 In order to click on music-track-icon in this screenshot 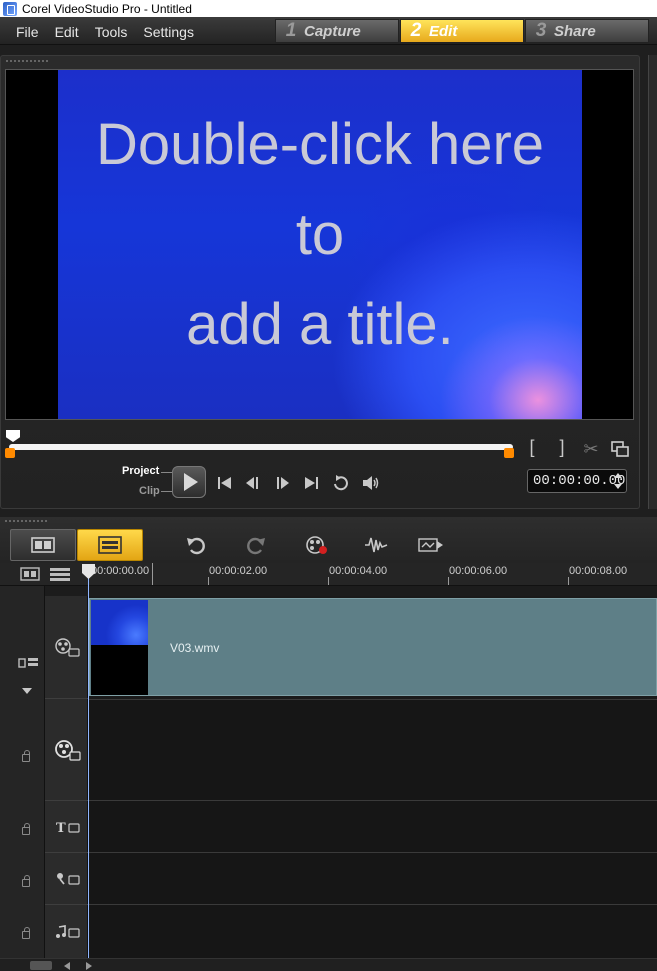, I will do `click(67, 931)`.